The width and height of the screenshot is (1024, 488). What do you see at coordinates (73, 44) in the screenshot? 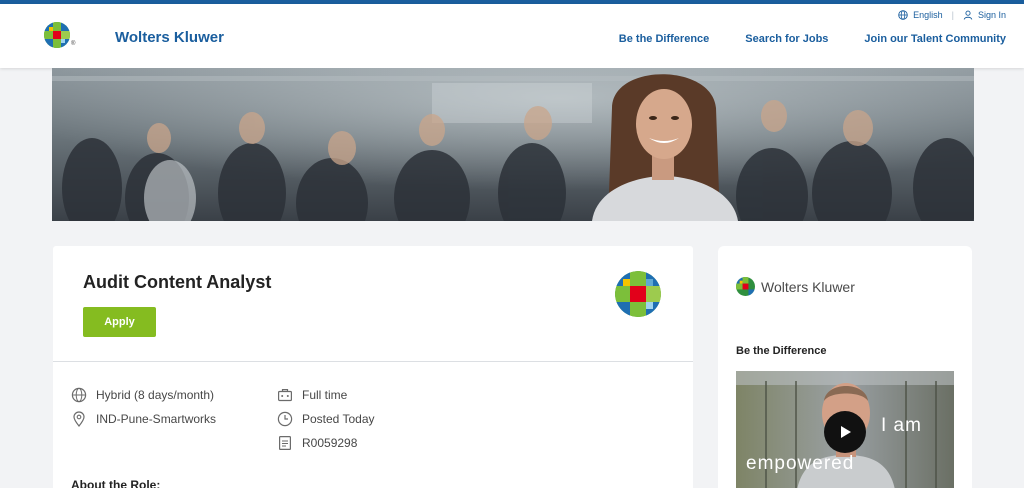
I see `registered-mark: ®` at bounding box center [73, 44].